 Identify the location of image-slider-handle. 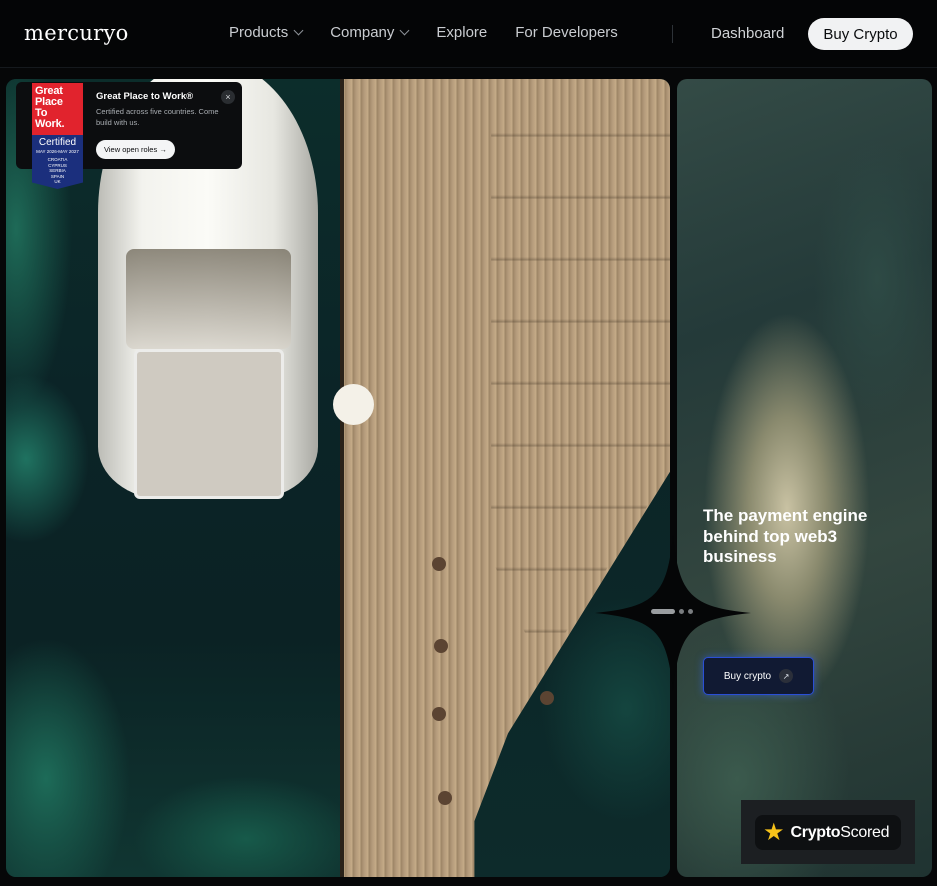
(353, 404).